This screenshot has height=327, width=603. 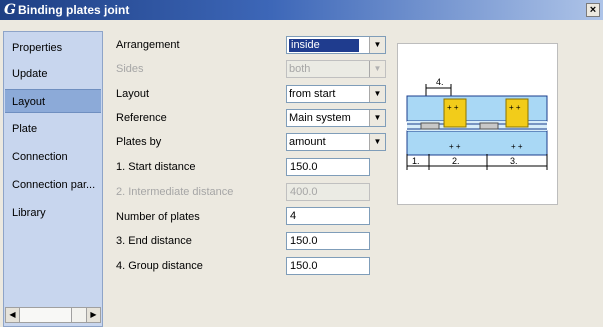 I want to click on reference-label: Reference, so click(x=141, y=118).